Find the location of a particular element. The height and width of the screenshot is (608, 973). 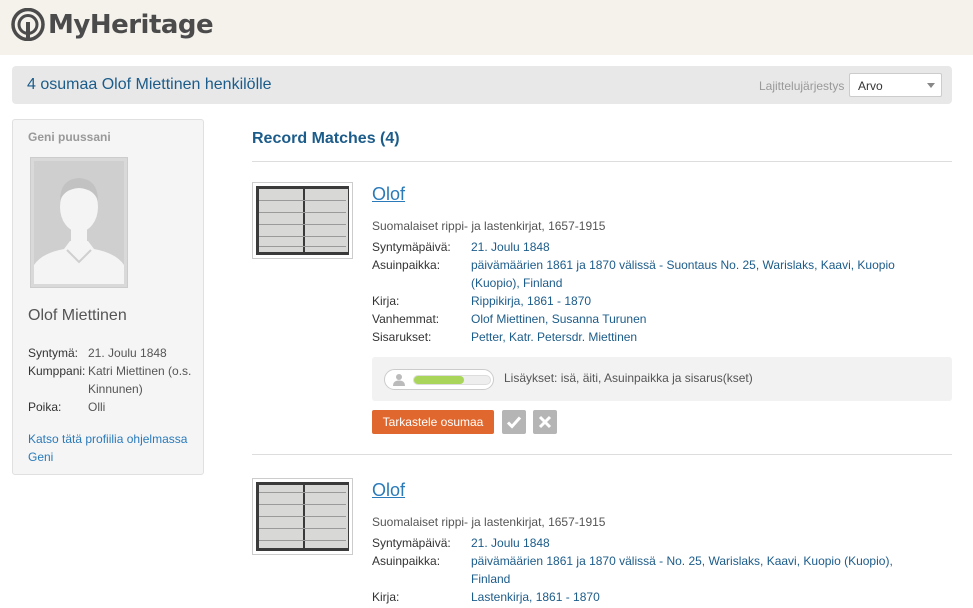

record-fact-row: Kirja: Rippikirja, 1861 - 1870 is located at coordinates (641, 301).